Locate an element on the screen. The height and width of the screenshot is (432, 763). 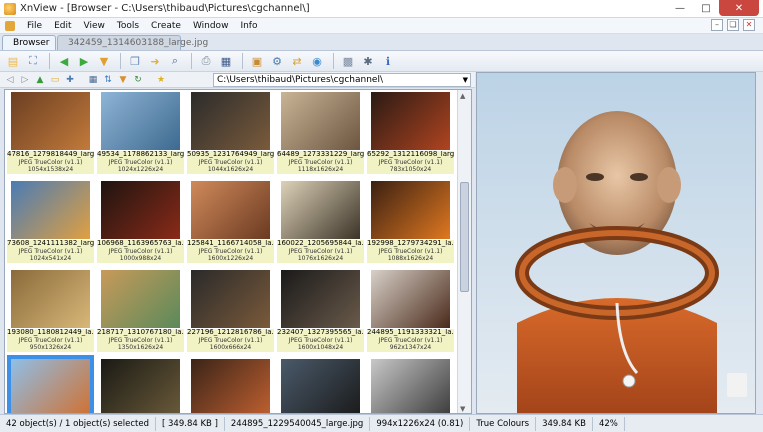
tab-browser: Browser is located at coordinates (29, 42).